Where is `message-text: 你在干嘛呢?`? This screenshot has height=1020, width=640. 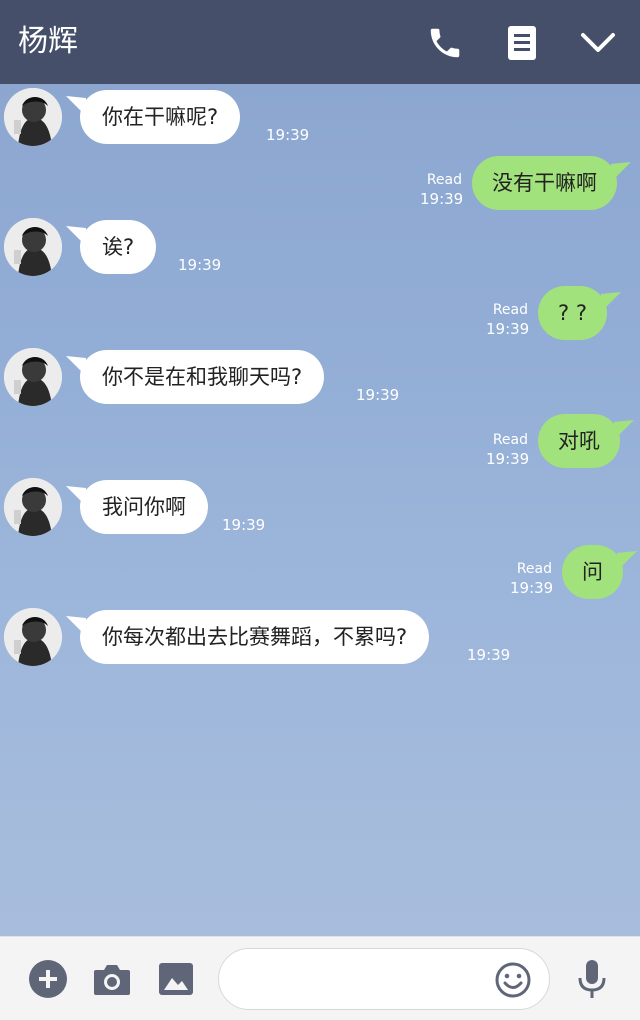 message-text: 你在干嘛呢? is located at coordinates (160, 117).